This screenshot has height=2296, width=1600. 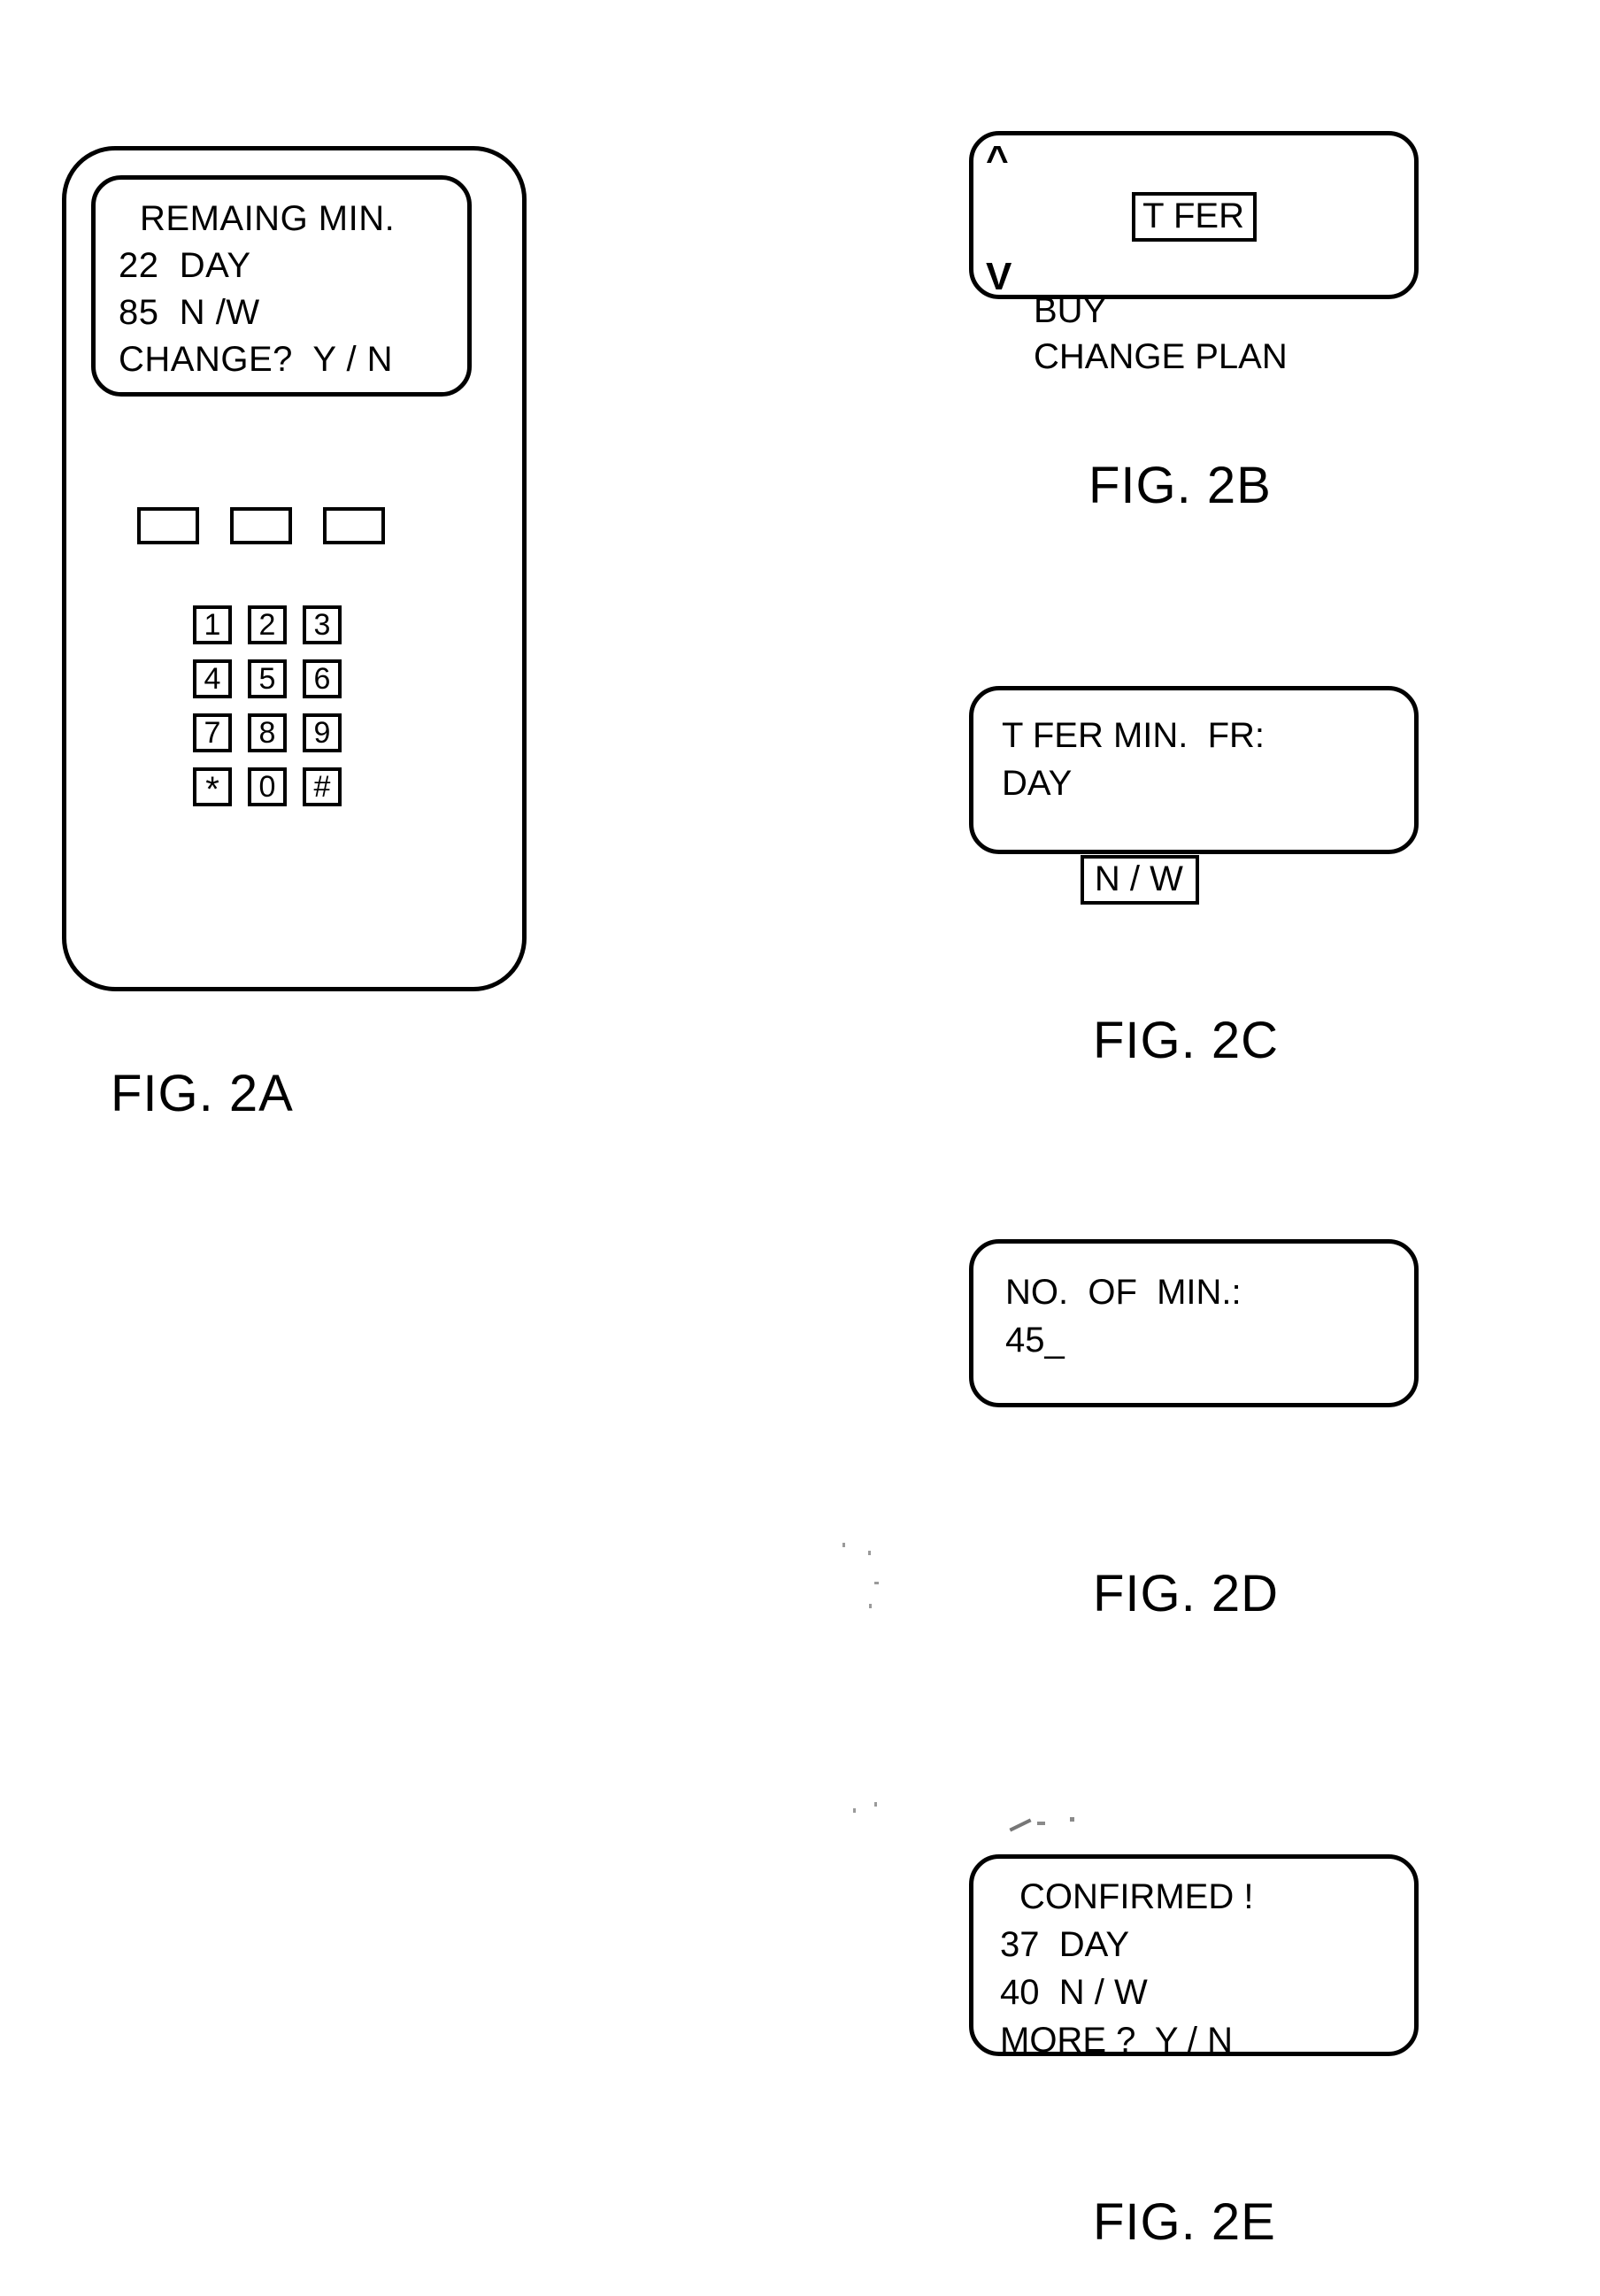 What do you see at coordinates (354, 525) in the screenshot?
I see `soft-key-right` at bounding box center [354, 525].